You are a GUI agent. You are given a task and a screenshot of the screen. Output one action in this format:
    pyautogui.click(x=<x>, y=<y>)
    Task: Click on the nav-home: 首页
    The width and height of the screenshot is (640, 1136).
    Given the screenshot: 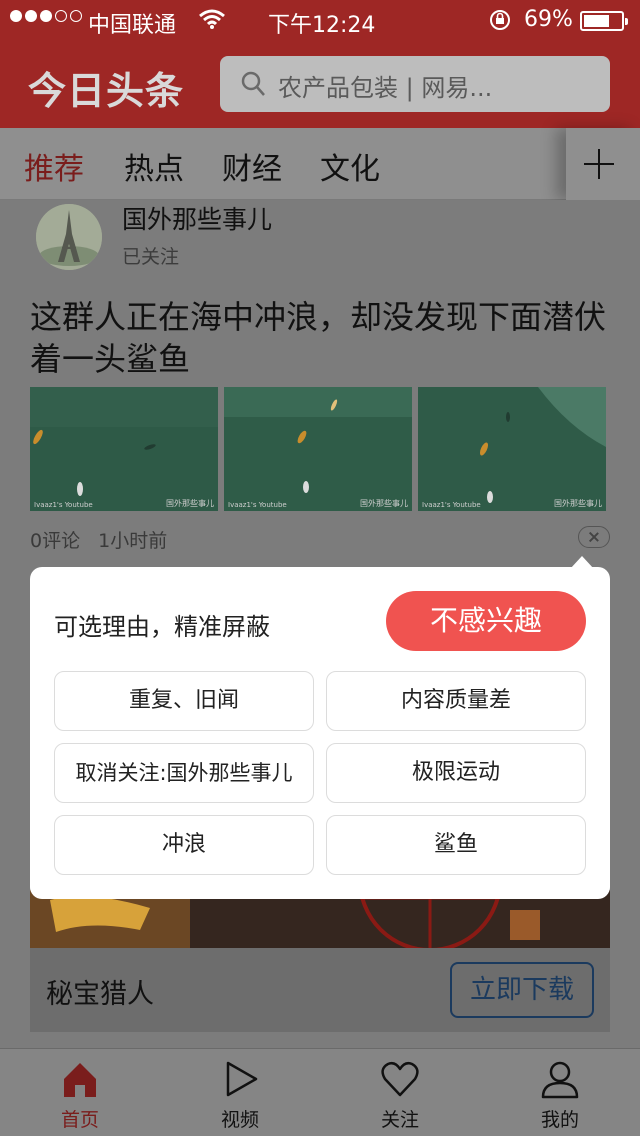 What is the action you would take?
    pyautogui.click(x=80, y=1092)
    